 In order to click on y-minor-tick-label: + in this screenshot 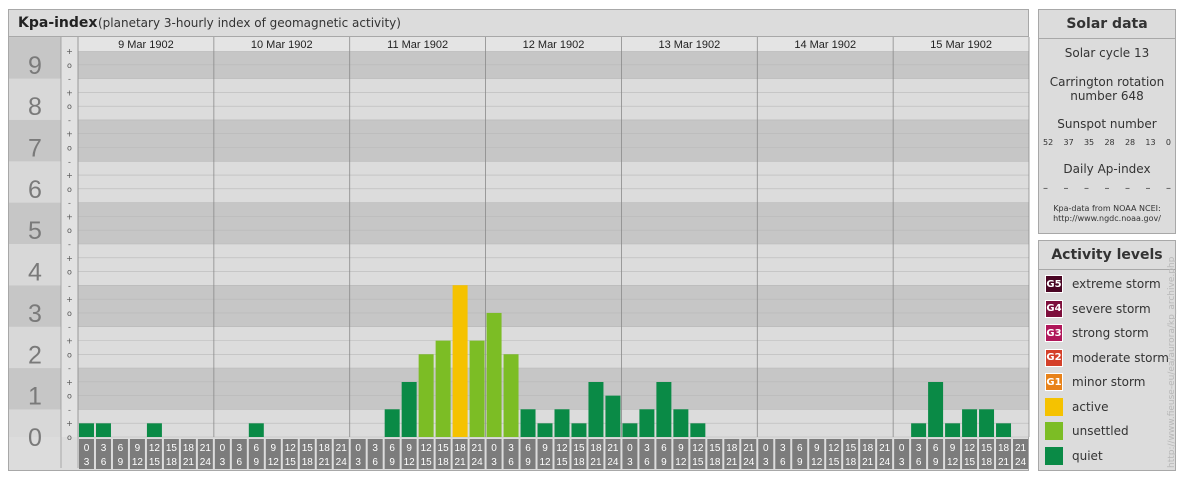, I will do `click(69, 299)`.